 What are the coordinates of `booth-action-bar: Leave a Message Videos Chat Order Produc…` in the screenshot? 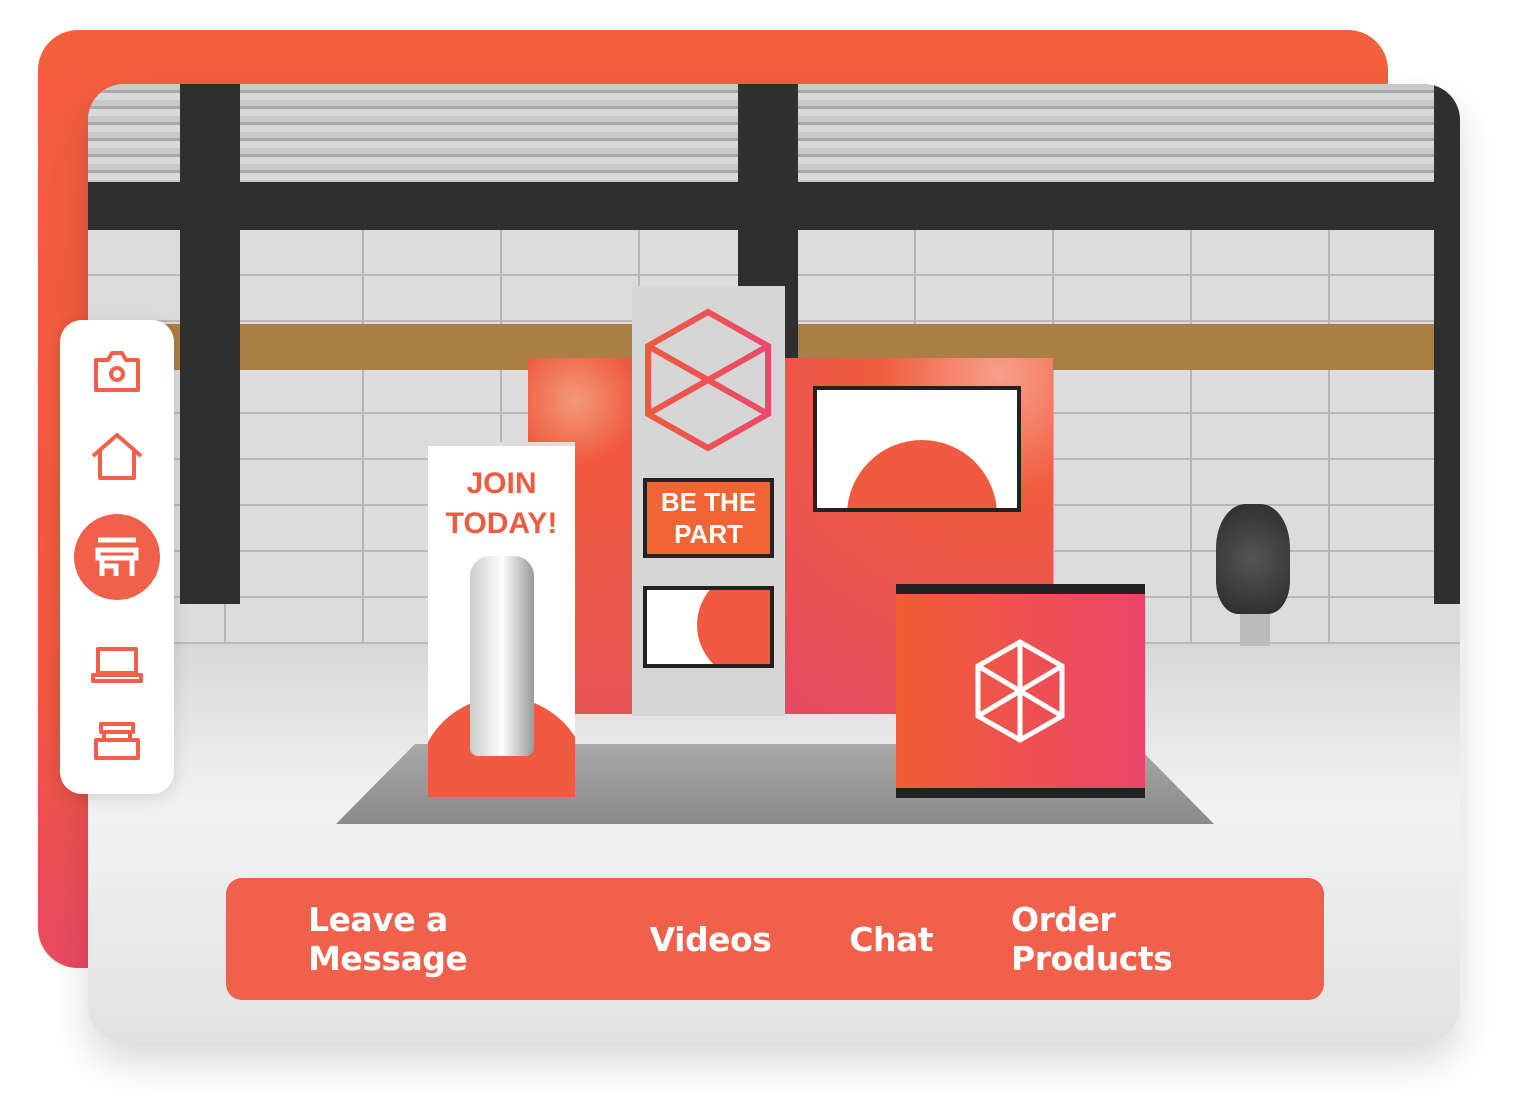 It's located at (775, 939).